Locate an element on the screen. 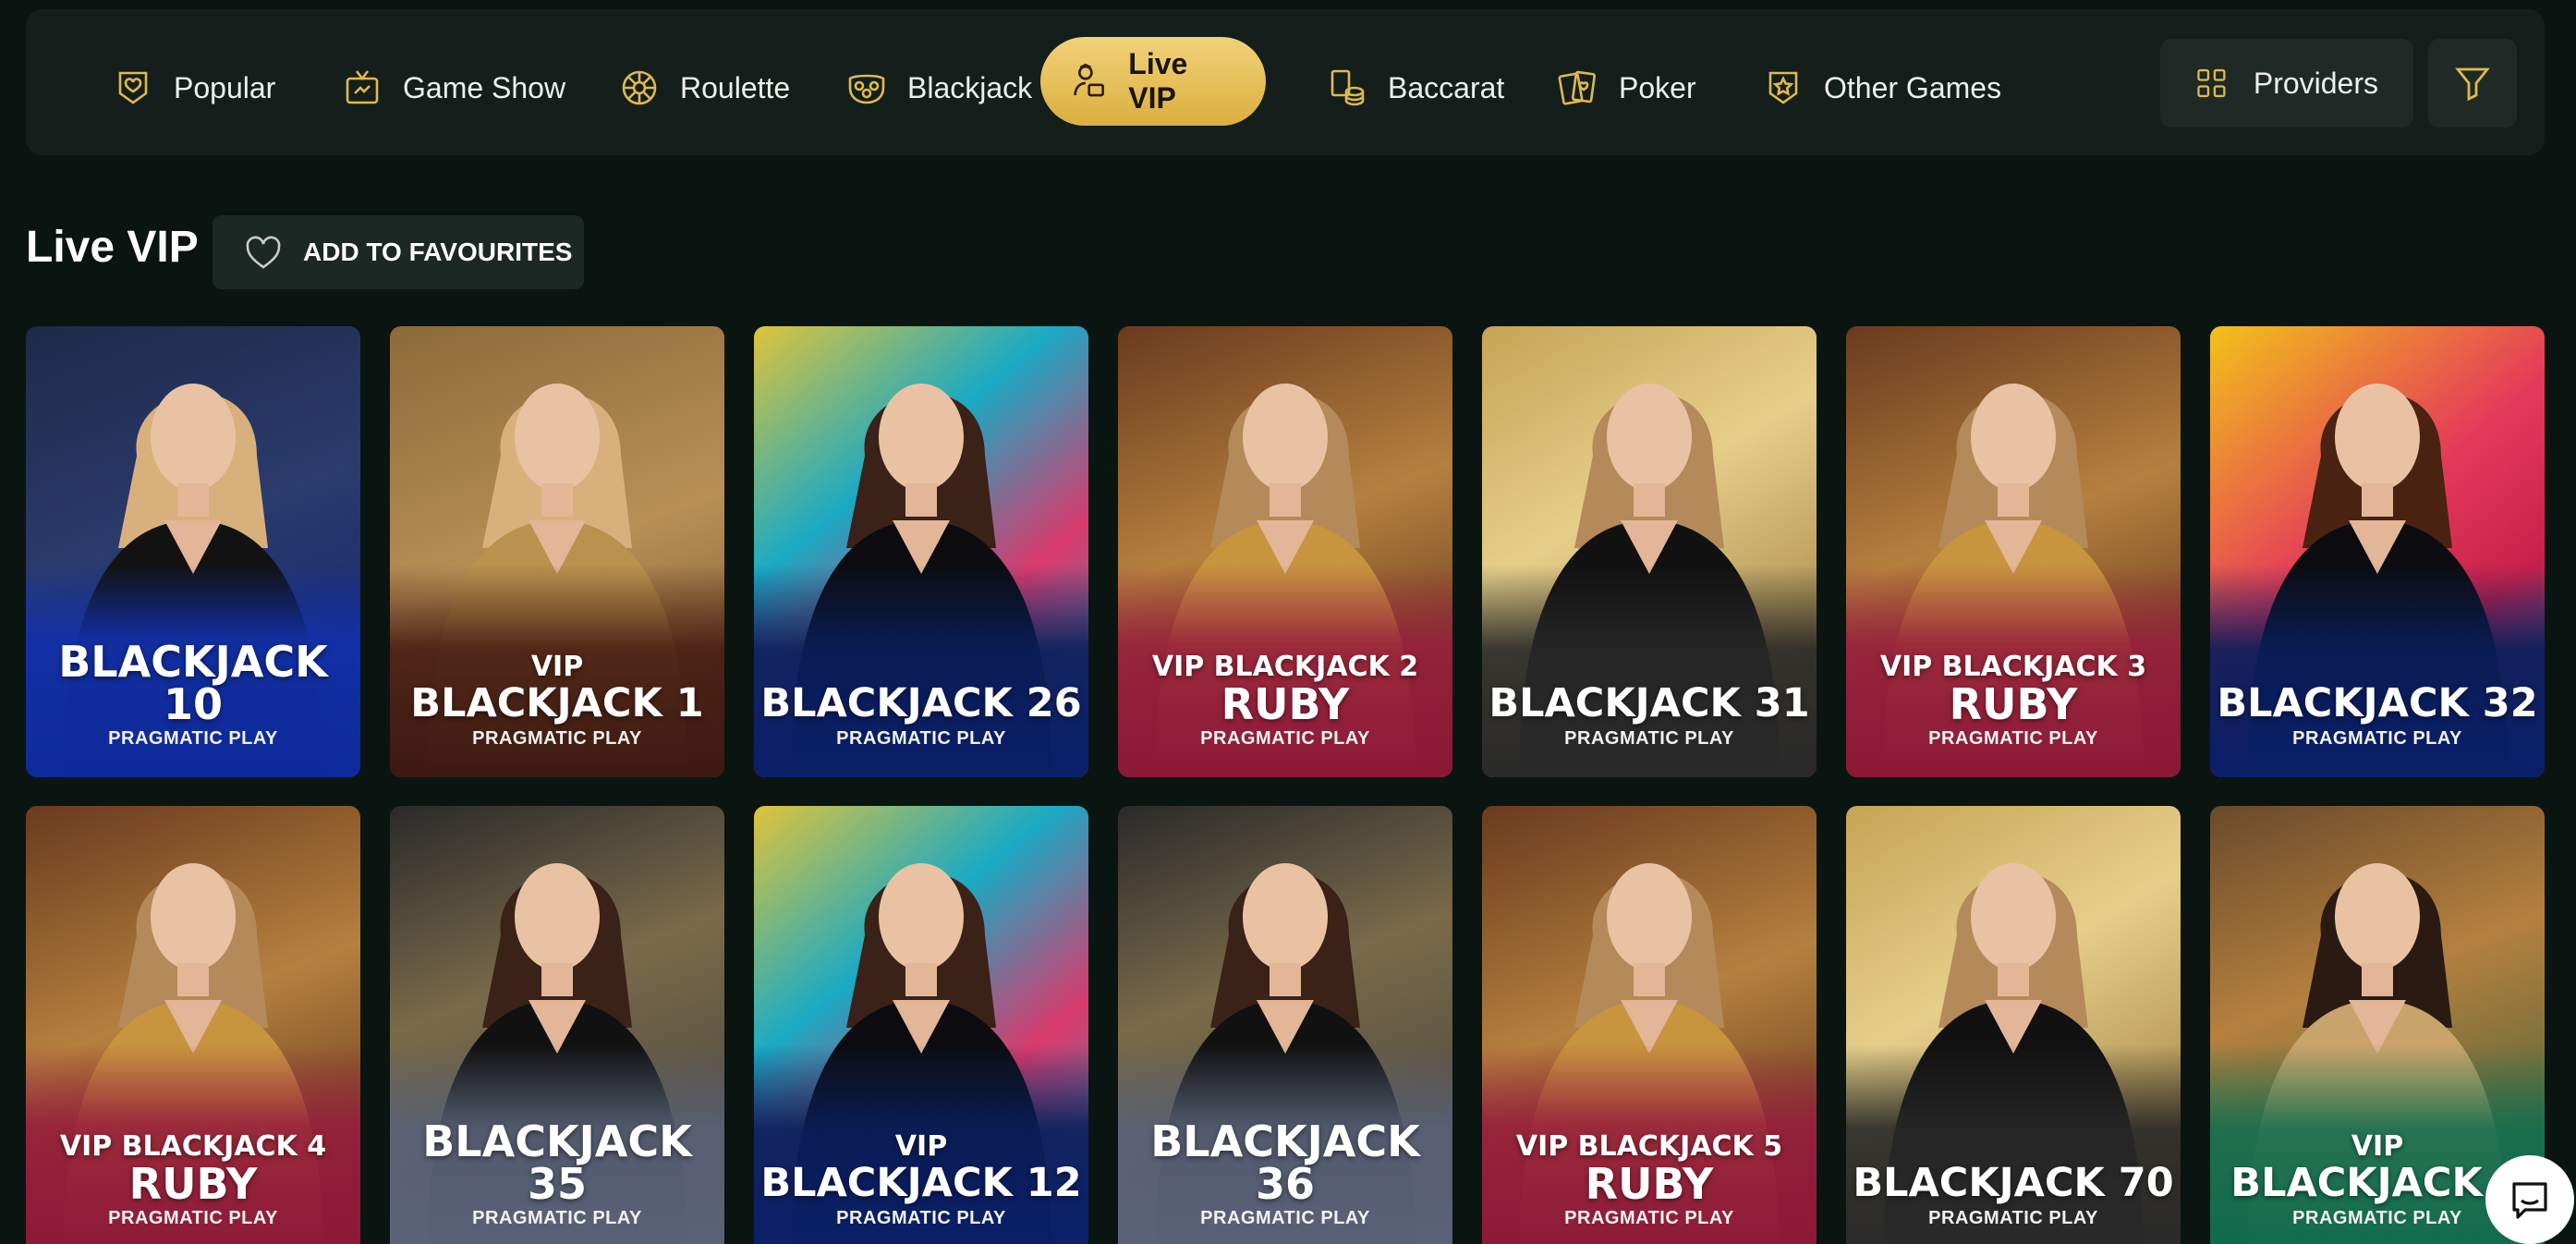  heart-badge-icon is located at coordinates (133, 87).